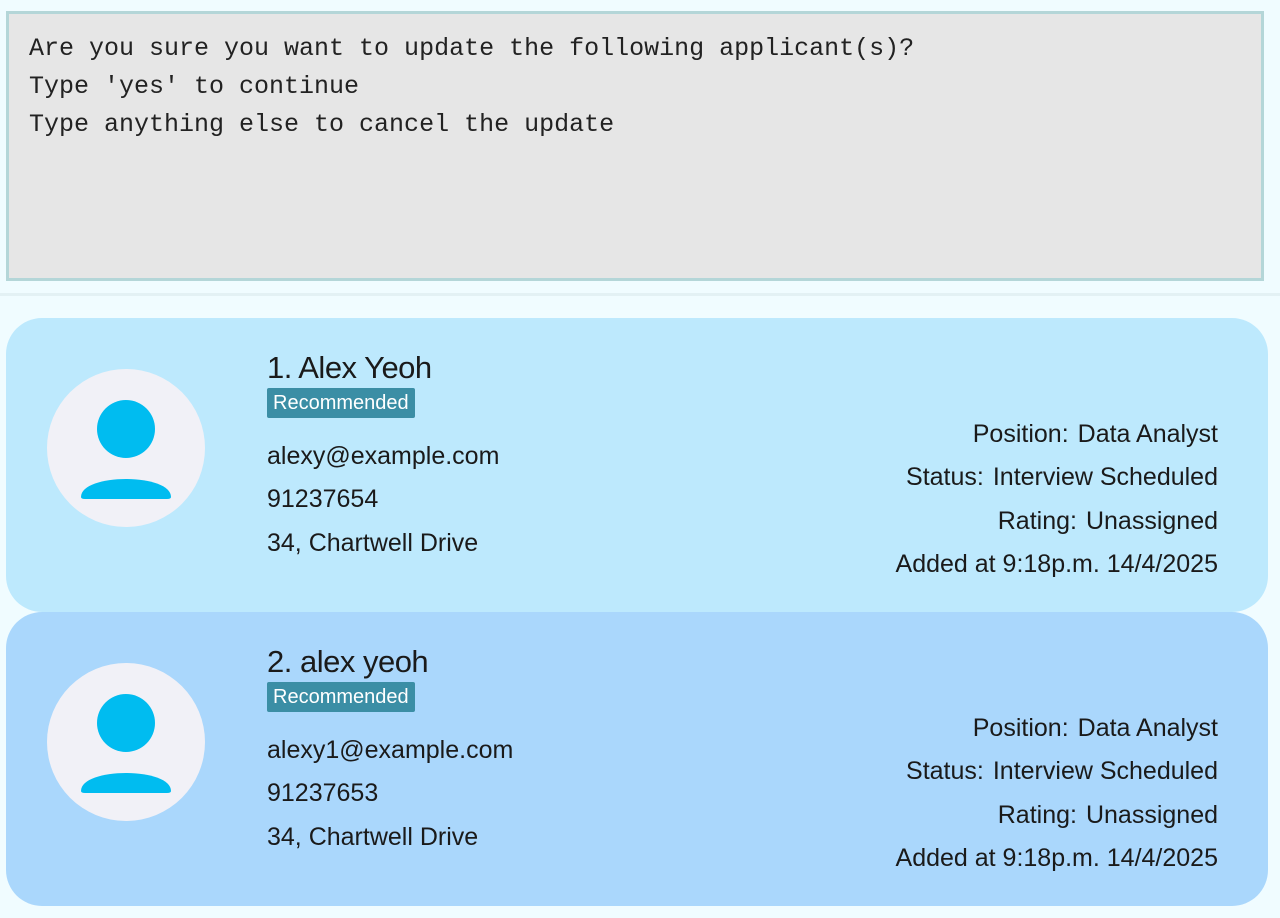  I want to click on applicant-phone: 91237654, so click(323, 499).